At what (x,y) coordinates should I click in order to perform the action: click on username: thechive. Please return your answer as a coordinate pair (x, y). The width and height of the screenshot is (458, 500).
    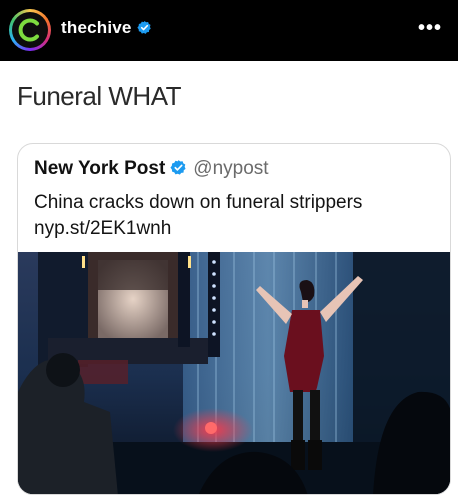
    Looking at the image, I should click on (96, 27).